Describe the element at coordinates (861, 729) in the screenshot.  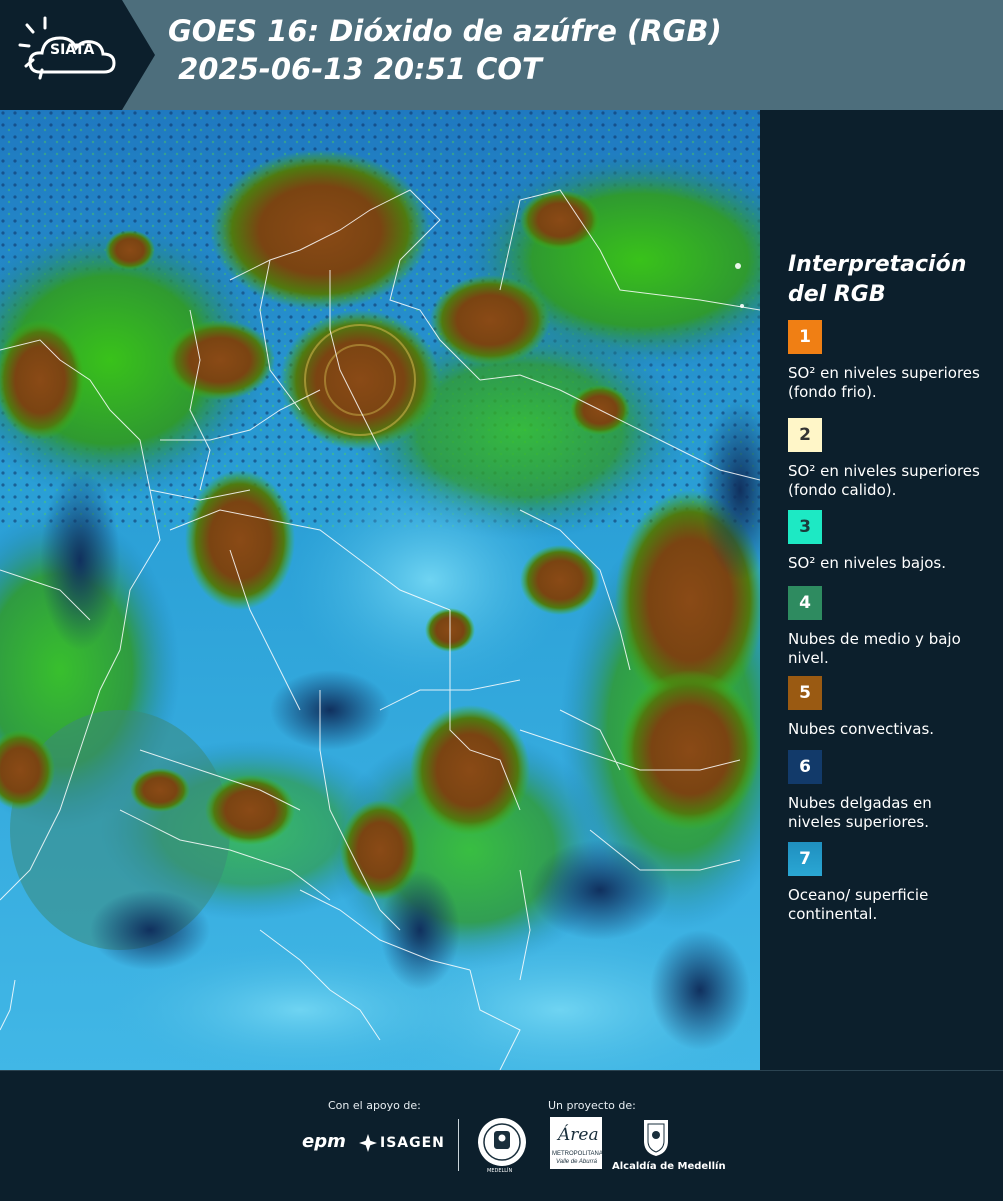
I see `legend-label-5: Nubes convectivas.` at that location.